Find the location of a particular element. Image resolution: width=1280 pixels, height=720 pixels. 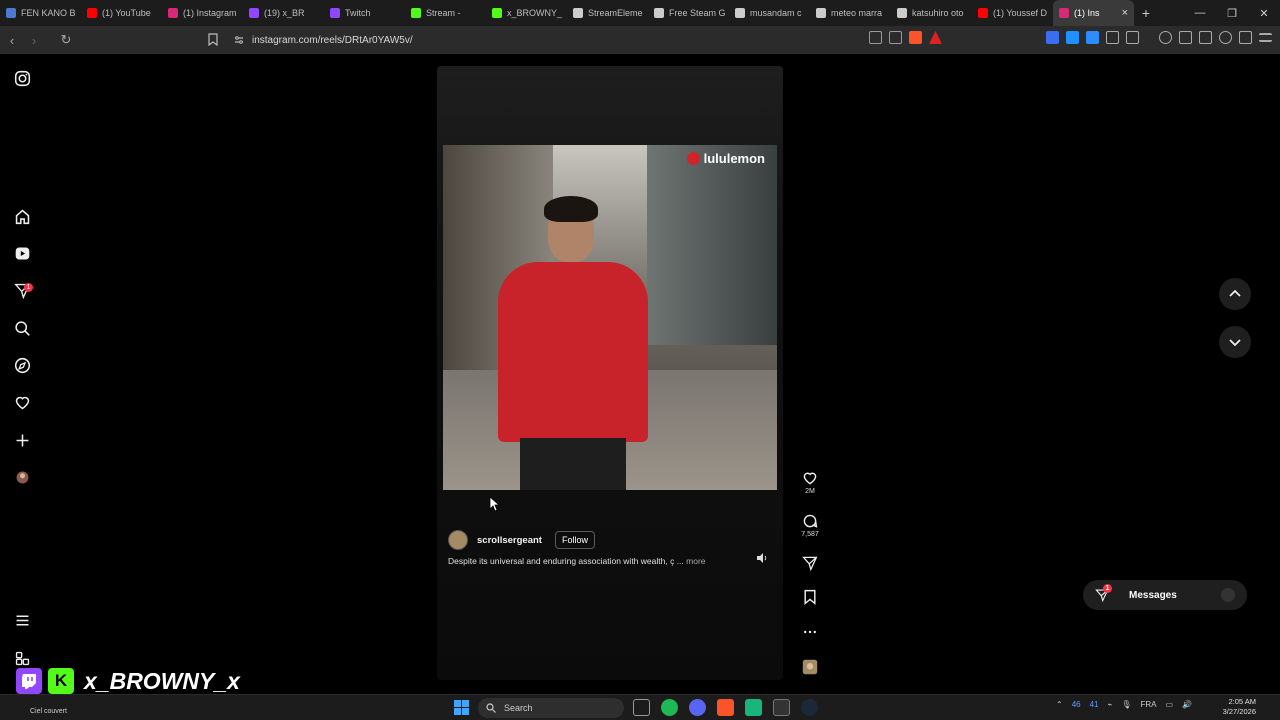

share-button is located at coordinates (810, 563).